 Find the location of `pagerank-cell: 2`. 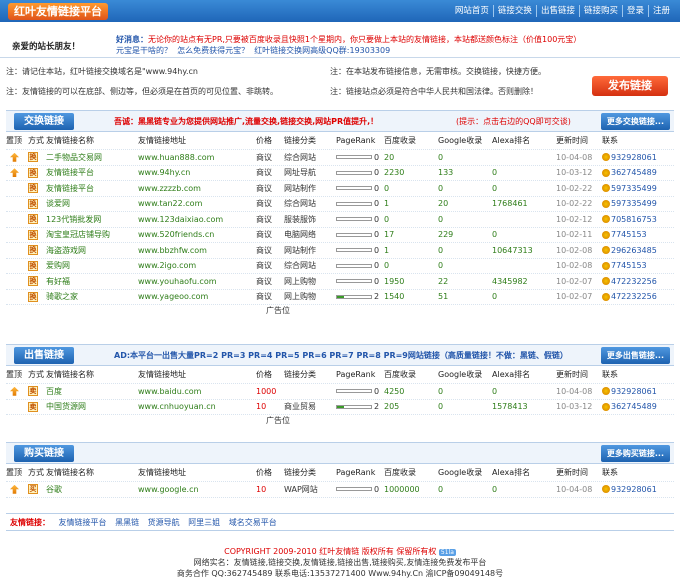

pagerank-cell: 2 is located at coordinates (360, 296).